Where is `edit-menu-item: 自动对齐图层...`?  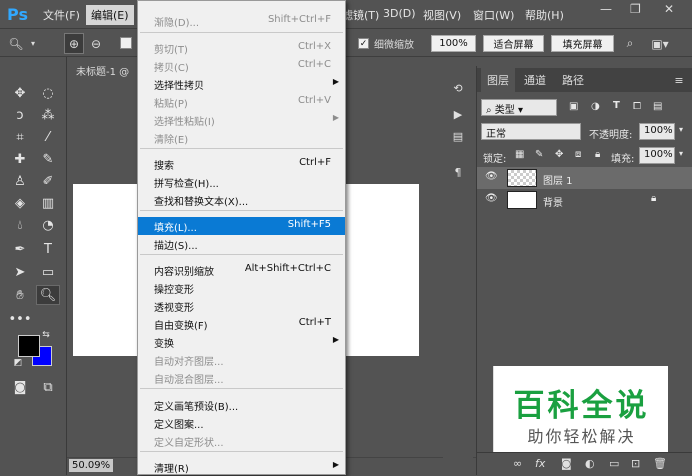 edit-menu-item: 自动对齐图层... is located at coordinates (241, 360).